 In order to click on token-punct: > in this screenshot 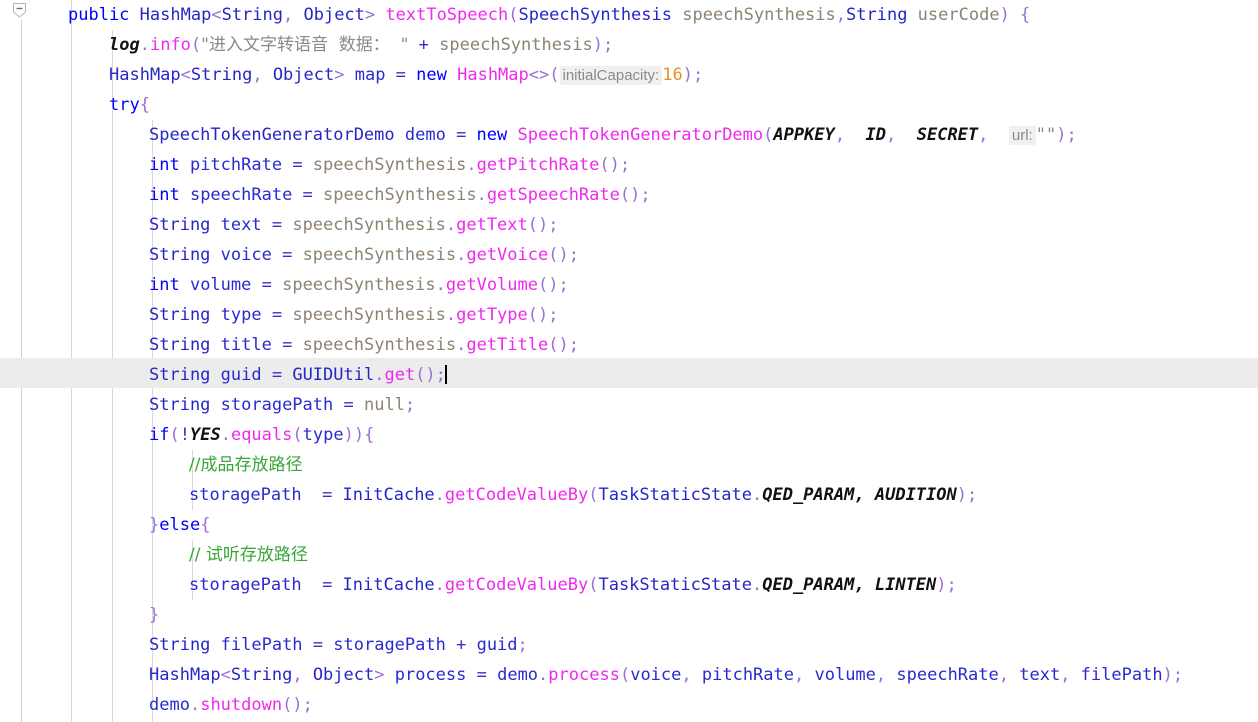, I will do `click(384, 675)`.